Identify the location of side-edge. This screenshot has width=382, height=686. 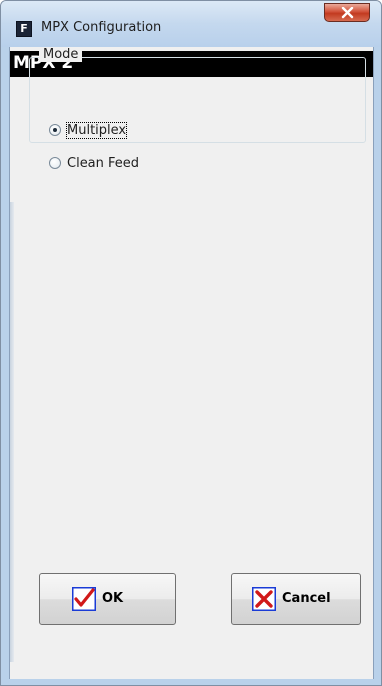
(12, 432).